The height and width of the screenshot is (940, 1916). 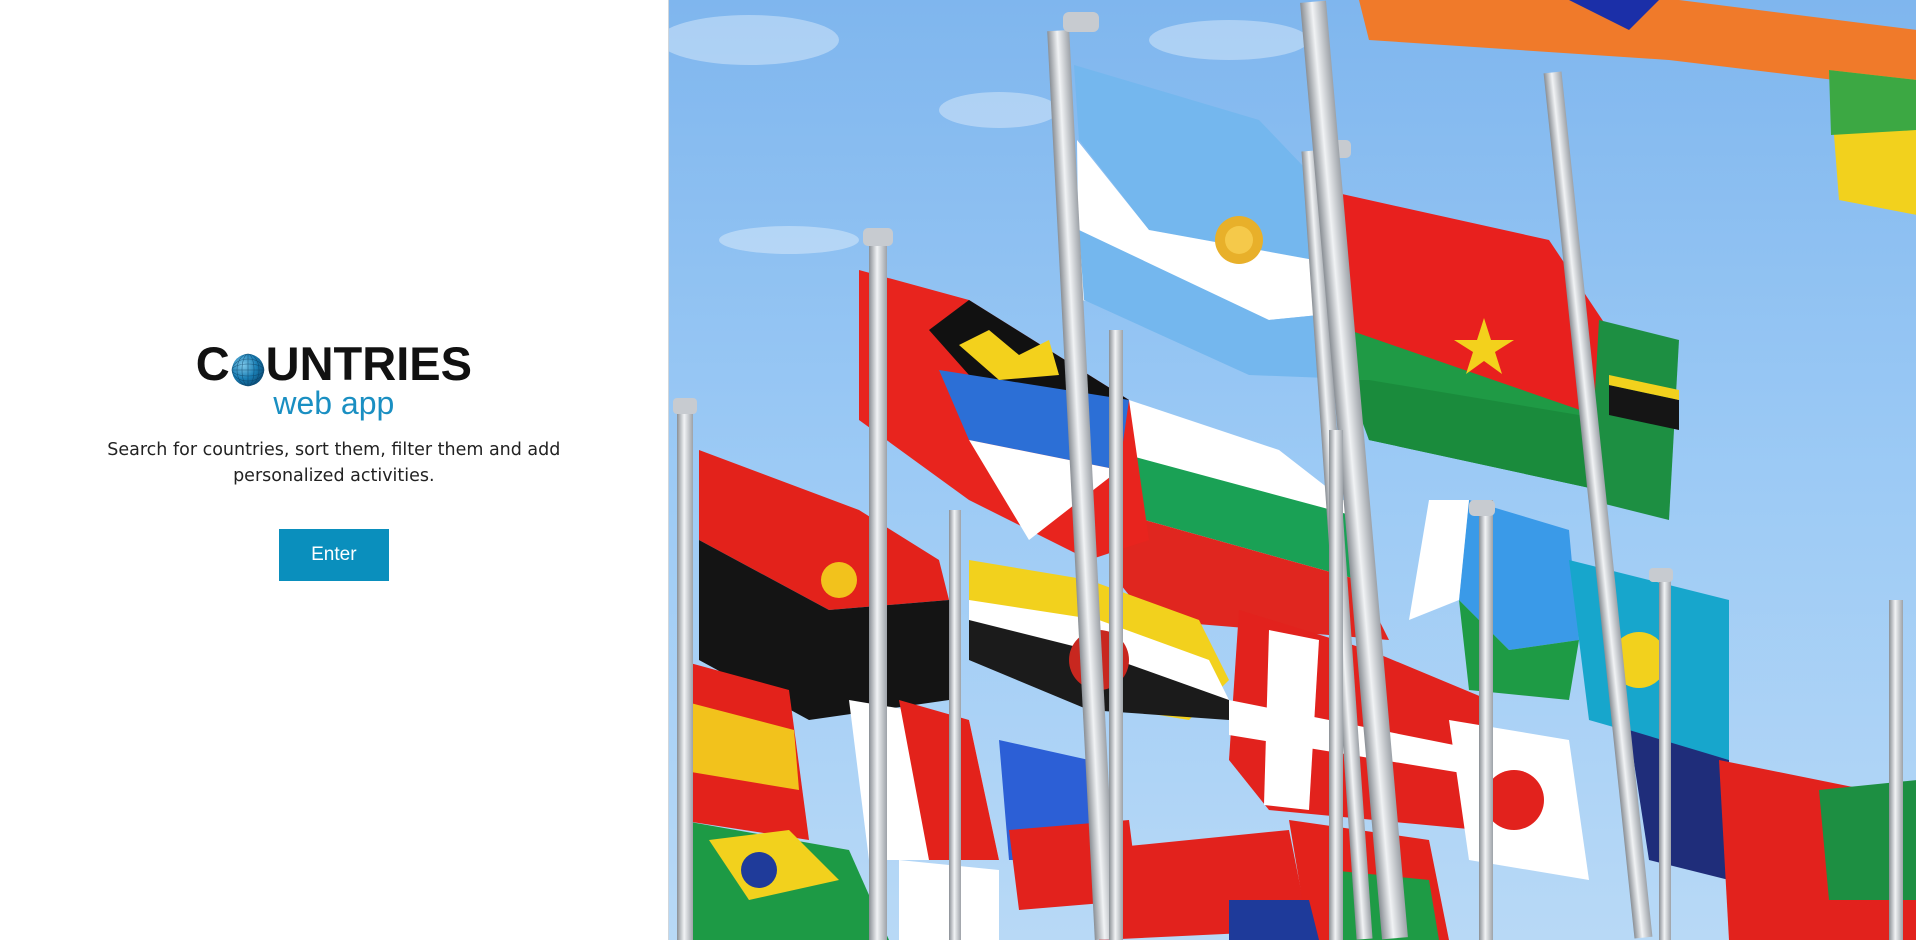 What do you see at coordinates (212, 363) in the screenshot?
I see `logo-letter-c: C` at bounding box center [212, 363].